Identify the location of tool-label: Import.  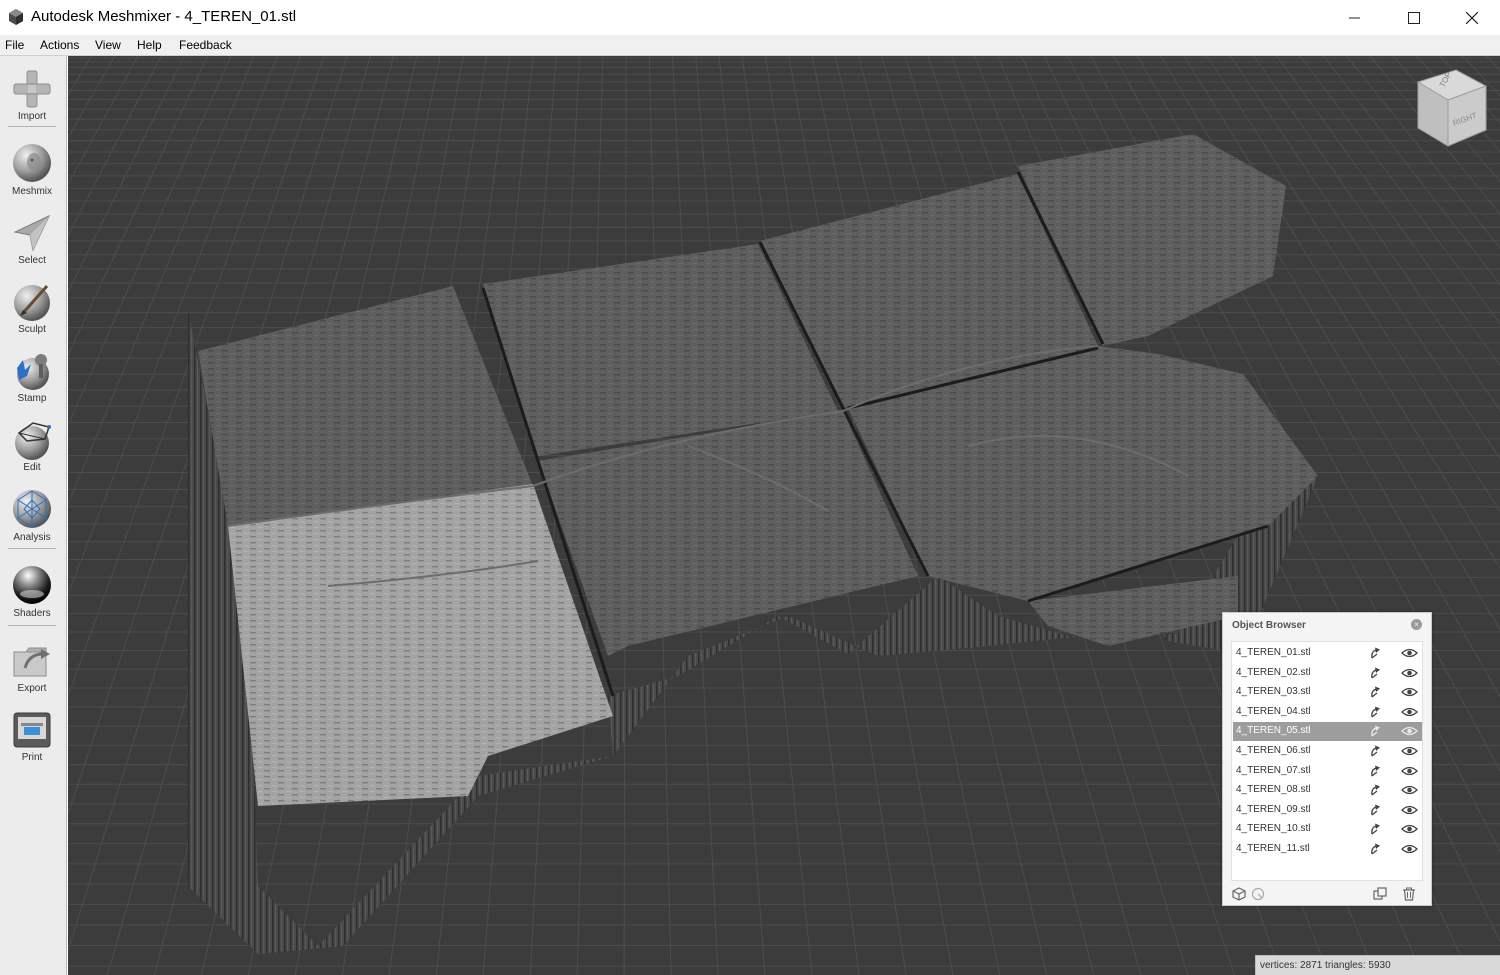
(32, 116).